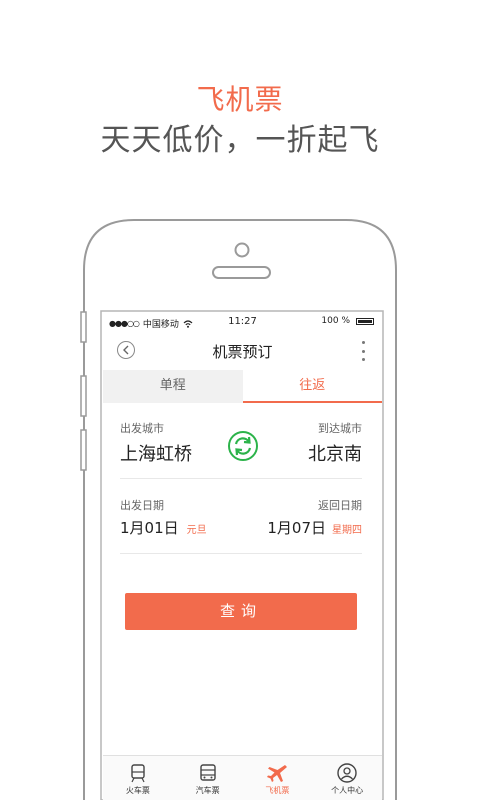 The width and height of the screenshot is (480, 800). Describe the element at coordinates (365, 321) in the screenshot. I see `battery-icon` at that location.